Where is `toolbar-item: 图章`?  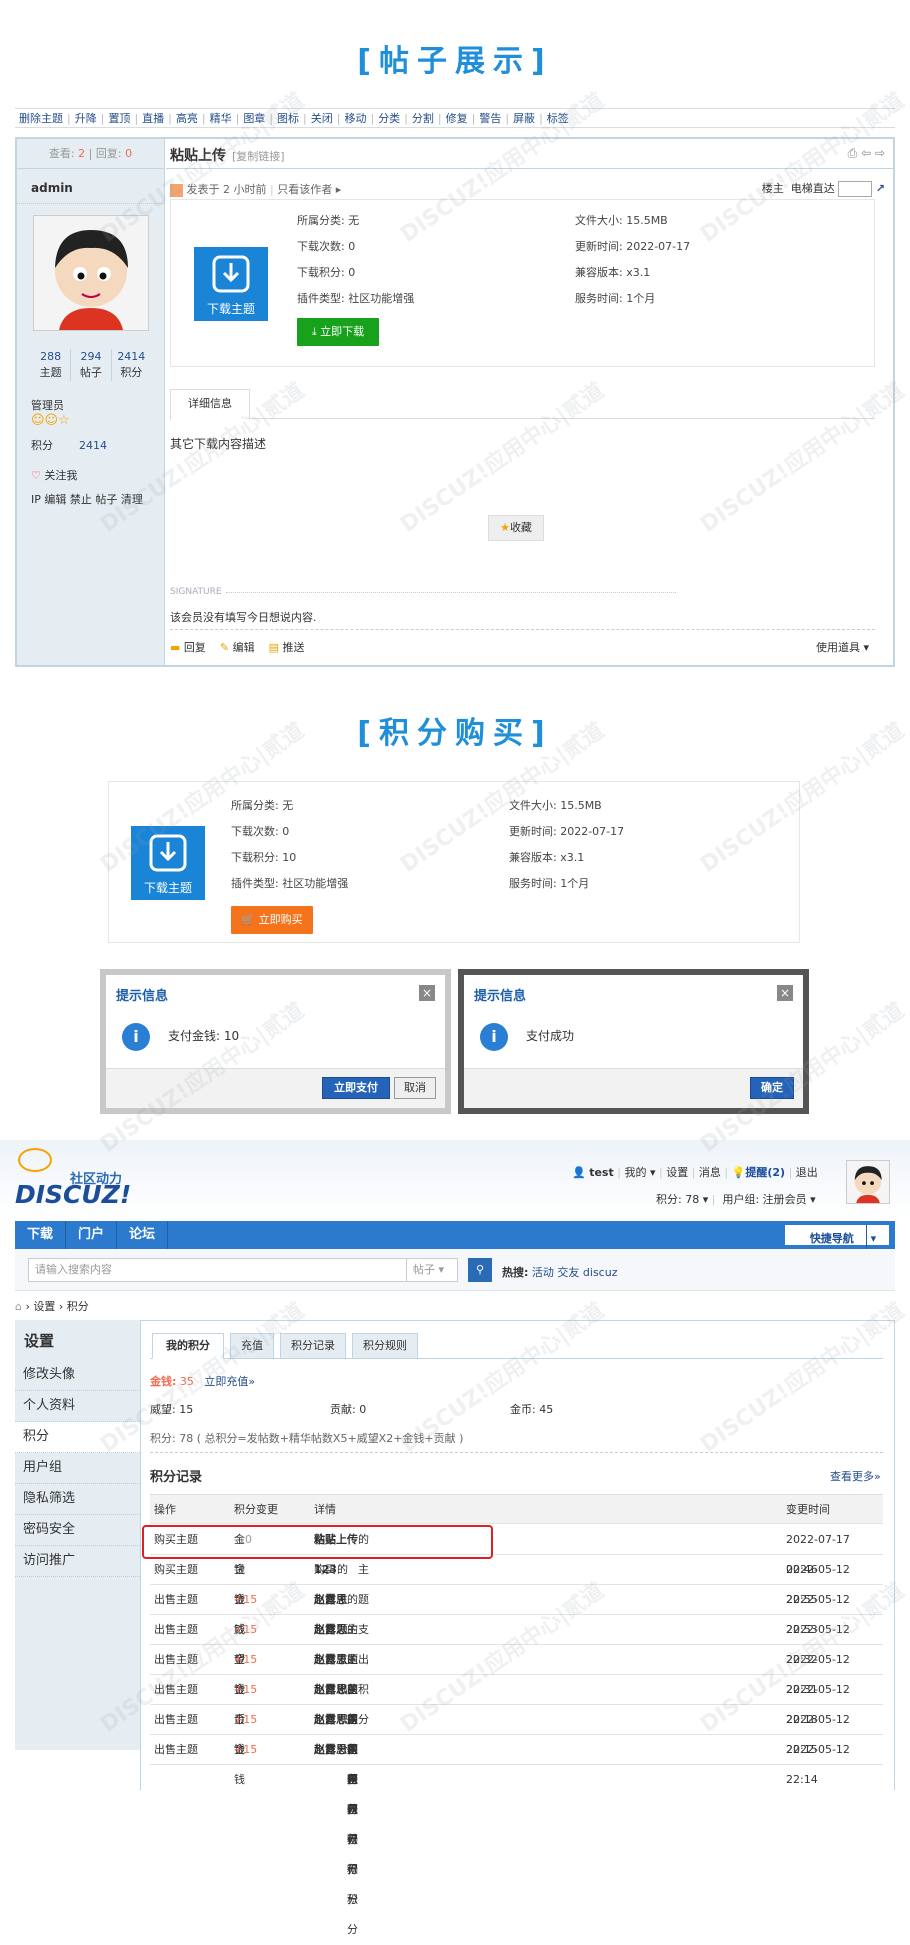
toolbar-item: 图章 is located at coordinates (254, 118).